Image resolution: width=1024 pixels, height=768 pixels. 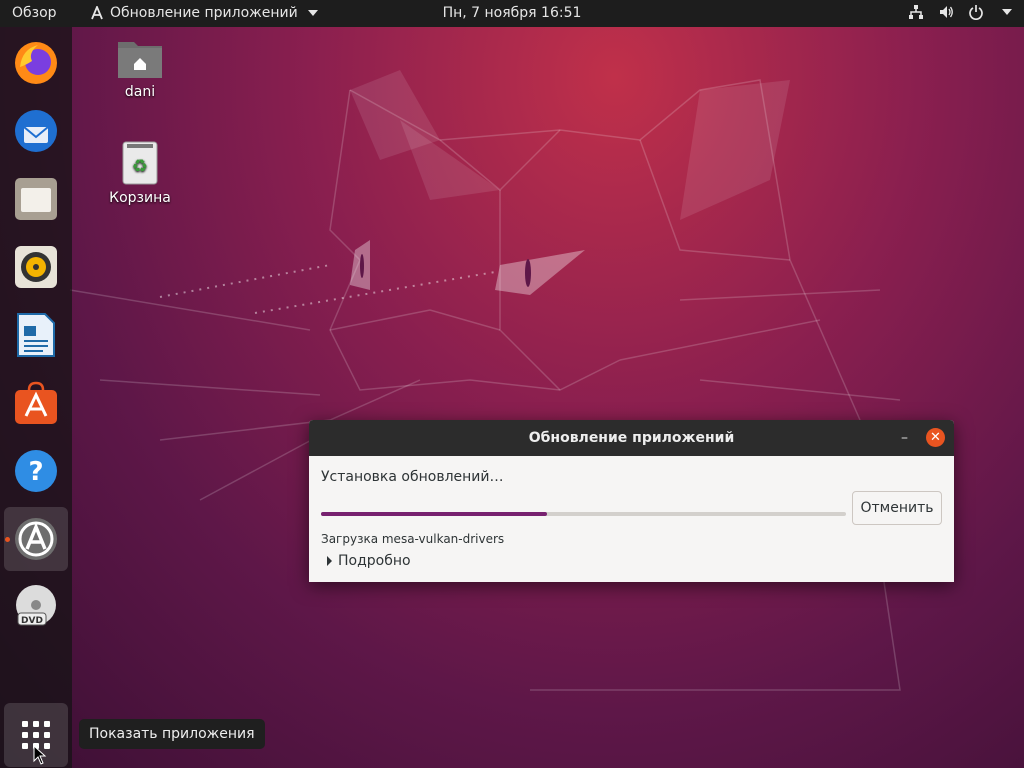 I want to click on writer-icon, so click(x=36, y=335).